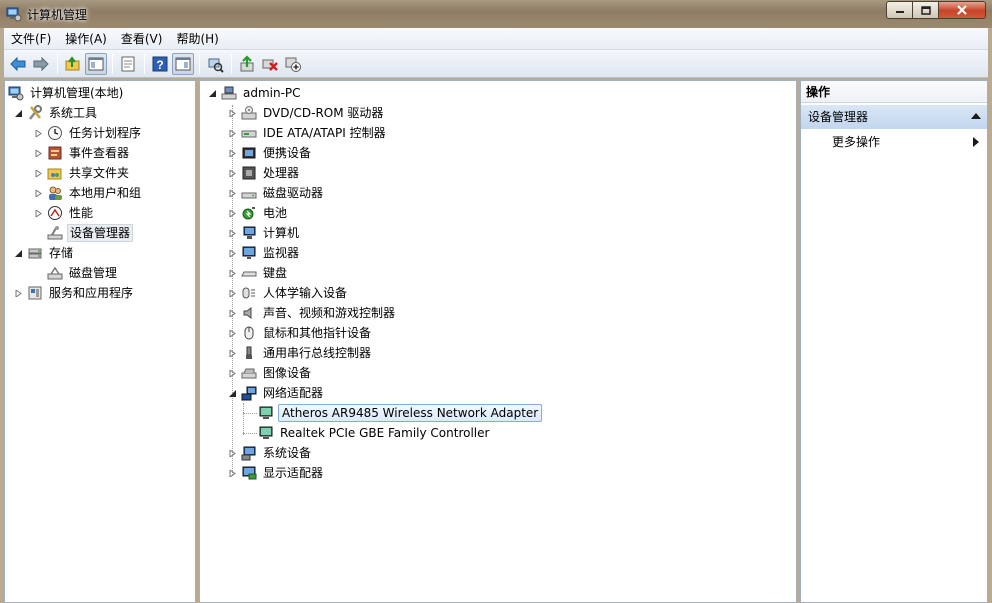 This screenshot has height=603, width=992. What do you see at coordinates (287, 373) in the screenshot?
I see `device-category-label: 图像设备` at bounding box center [287, 373].